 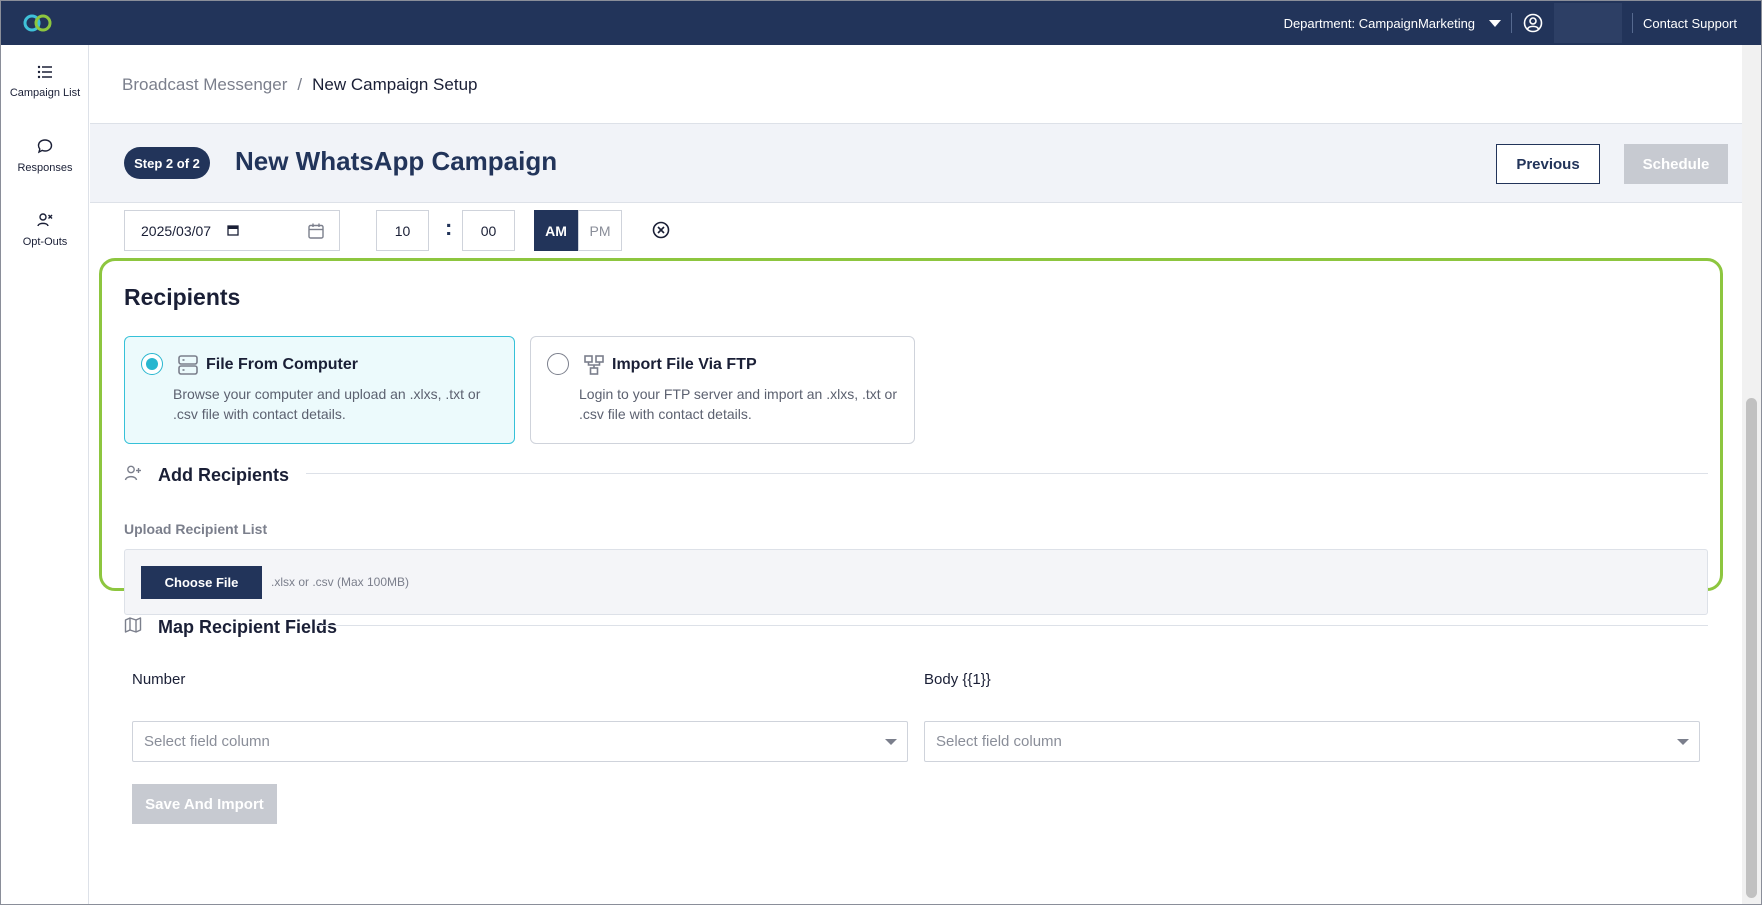 What do you see at coordinates (45, 230) in the screenshot?
I see `sidebar-item-opt-outs: Opt-Outs` at bounding box center [45, 230].